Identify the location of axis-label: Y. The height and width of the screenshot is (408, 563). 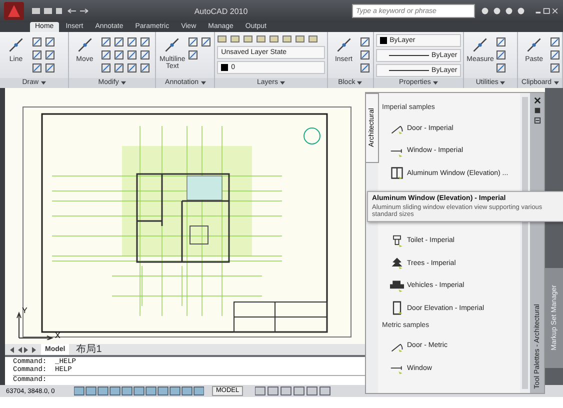
(25, 310).